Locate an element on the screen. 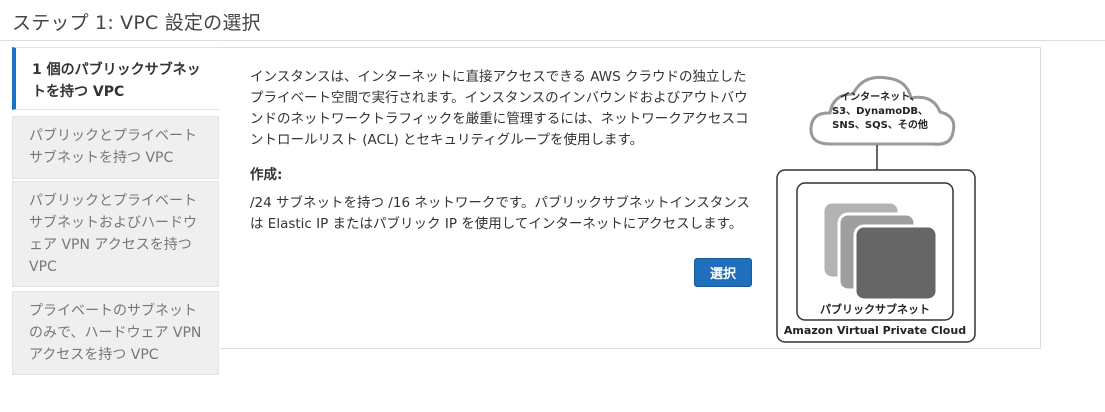  cloud-label-line: インターネット、 is located at coordinates (880, 97).